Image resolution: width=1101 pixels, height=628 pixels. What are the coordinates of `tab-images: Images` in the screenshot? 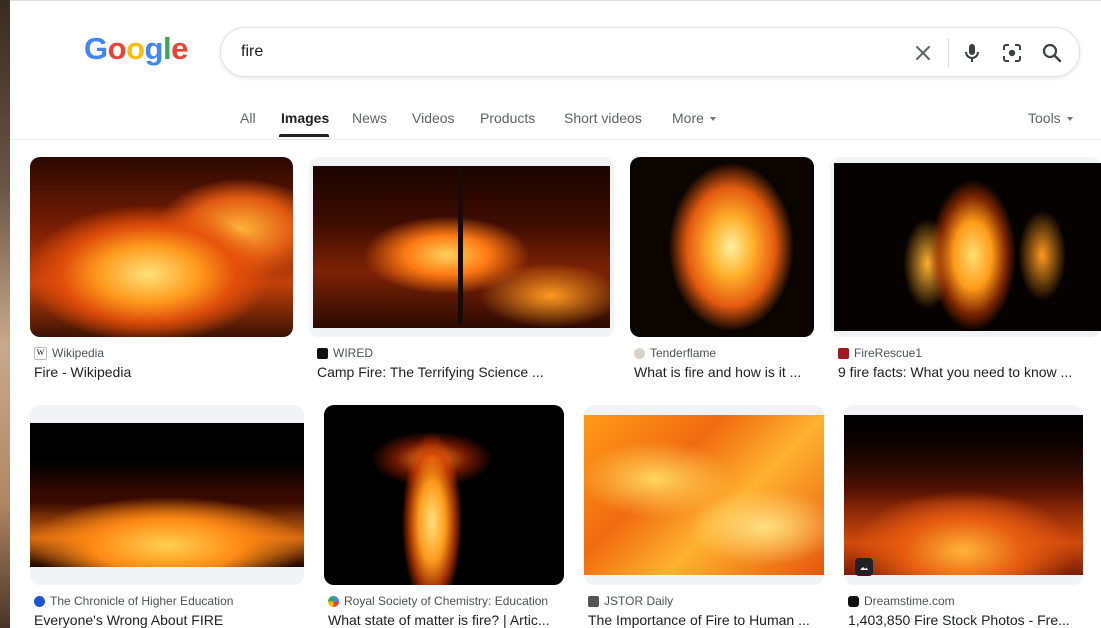 It's located at (305, 118).